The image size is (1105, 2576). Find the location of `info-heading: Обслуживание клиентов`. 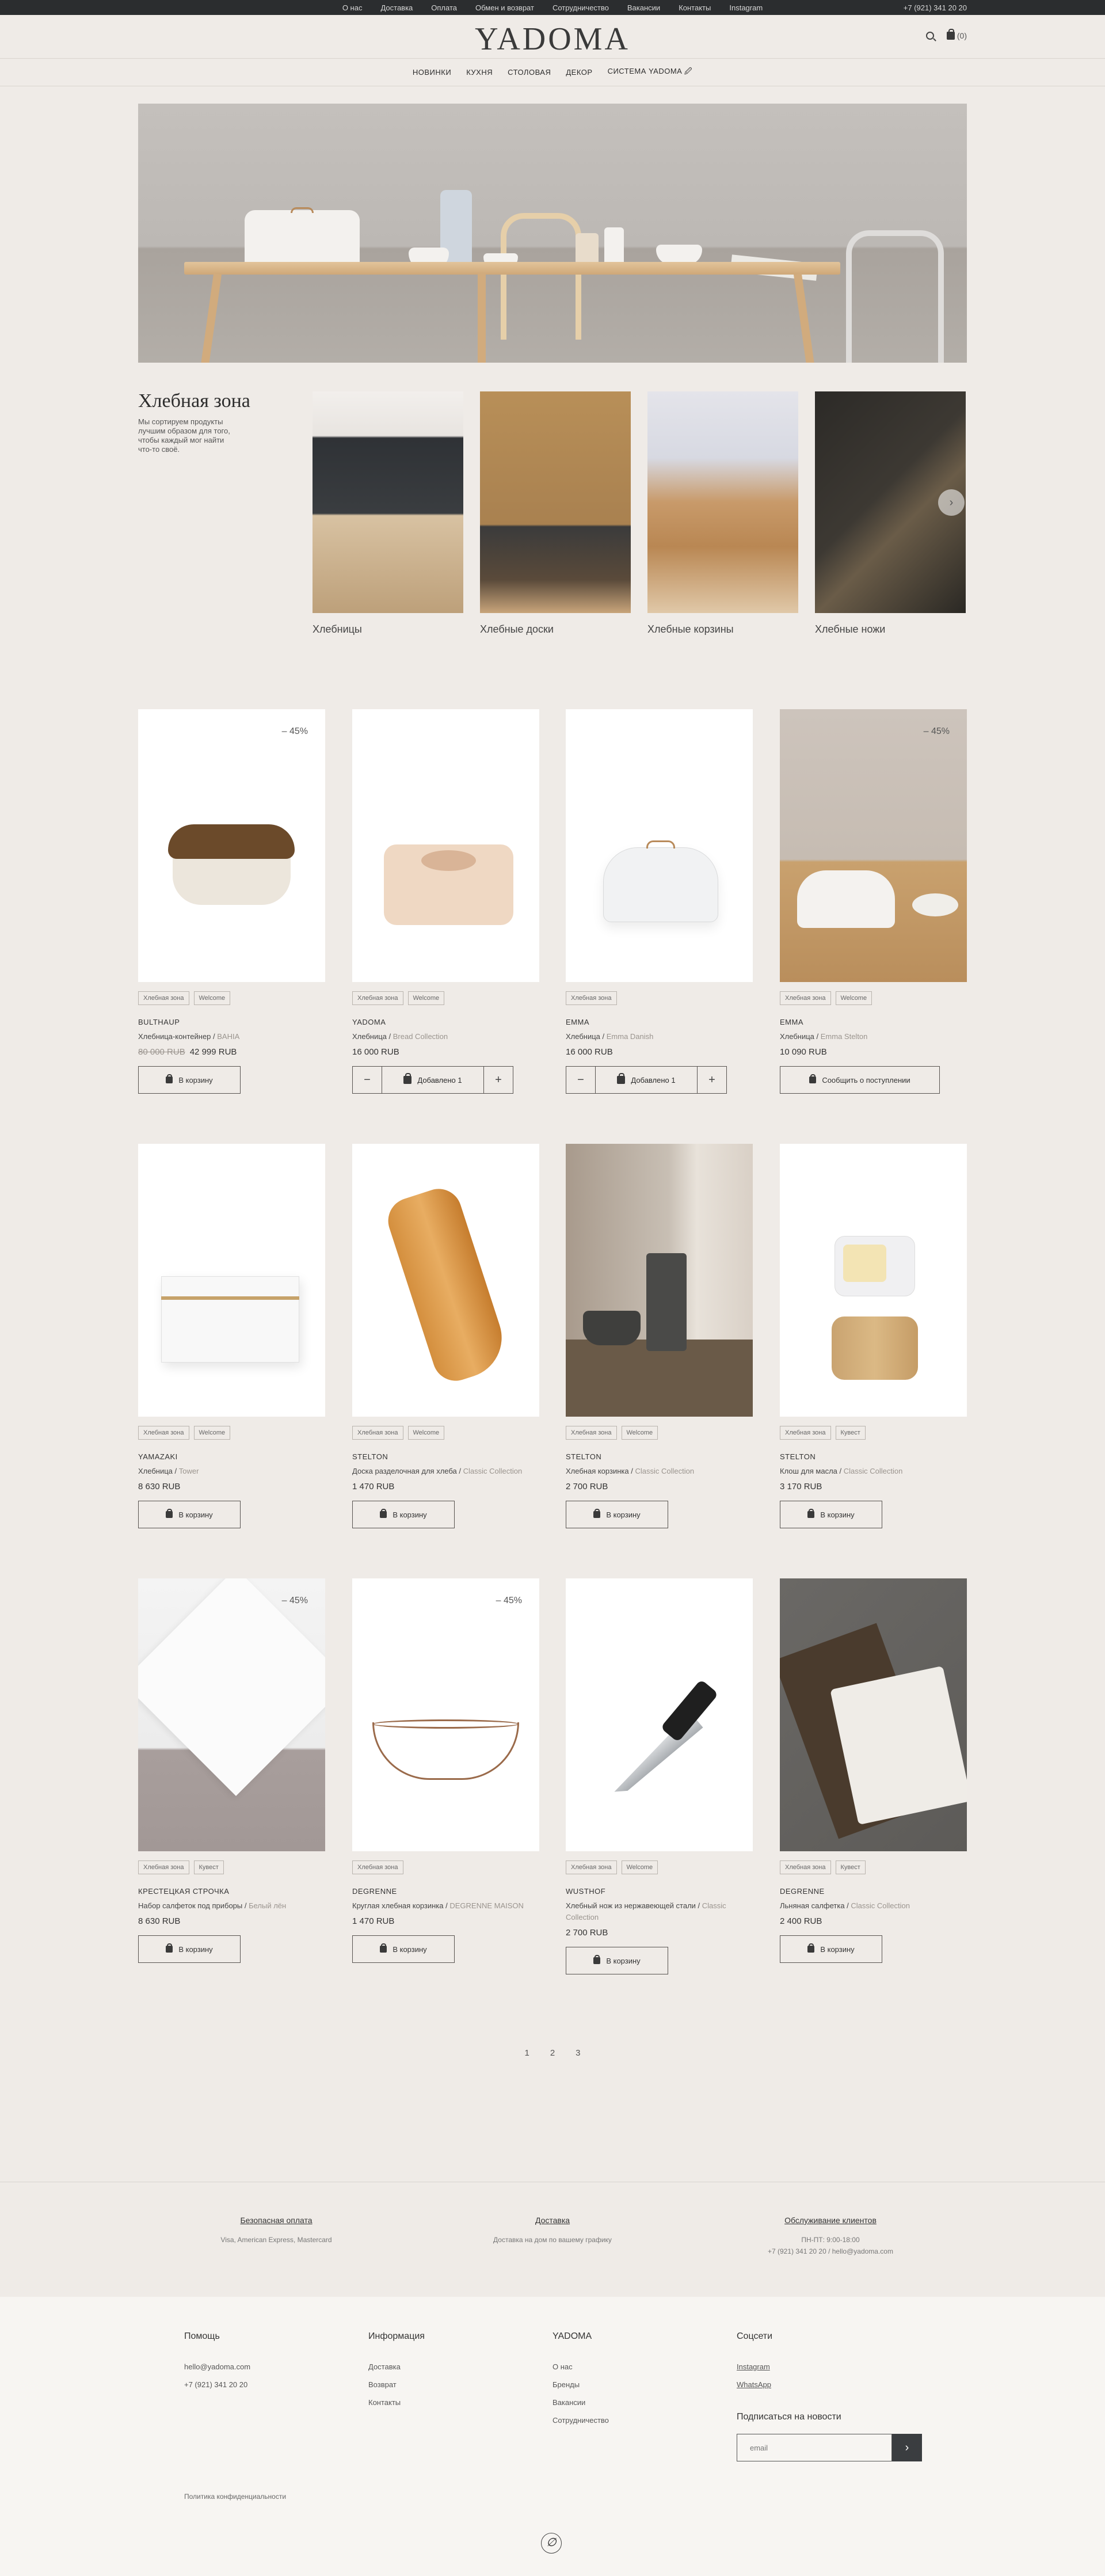

info-heading: Обслуживание клиентов is located at coordinates (831, 2220).